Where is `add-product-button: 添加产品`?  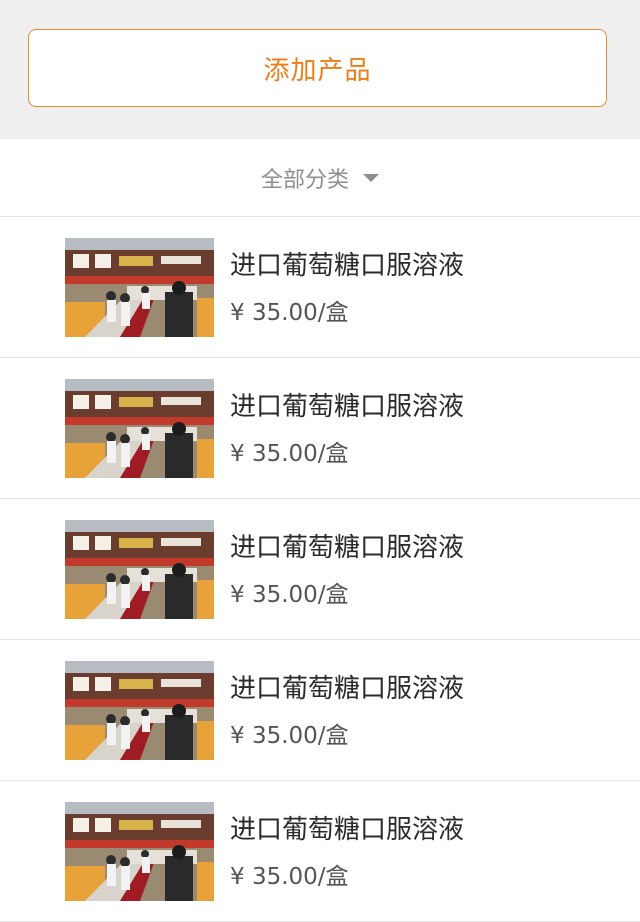
add-product-button: 添加产品 is located at coordinates (317, 68).